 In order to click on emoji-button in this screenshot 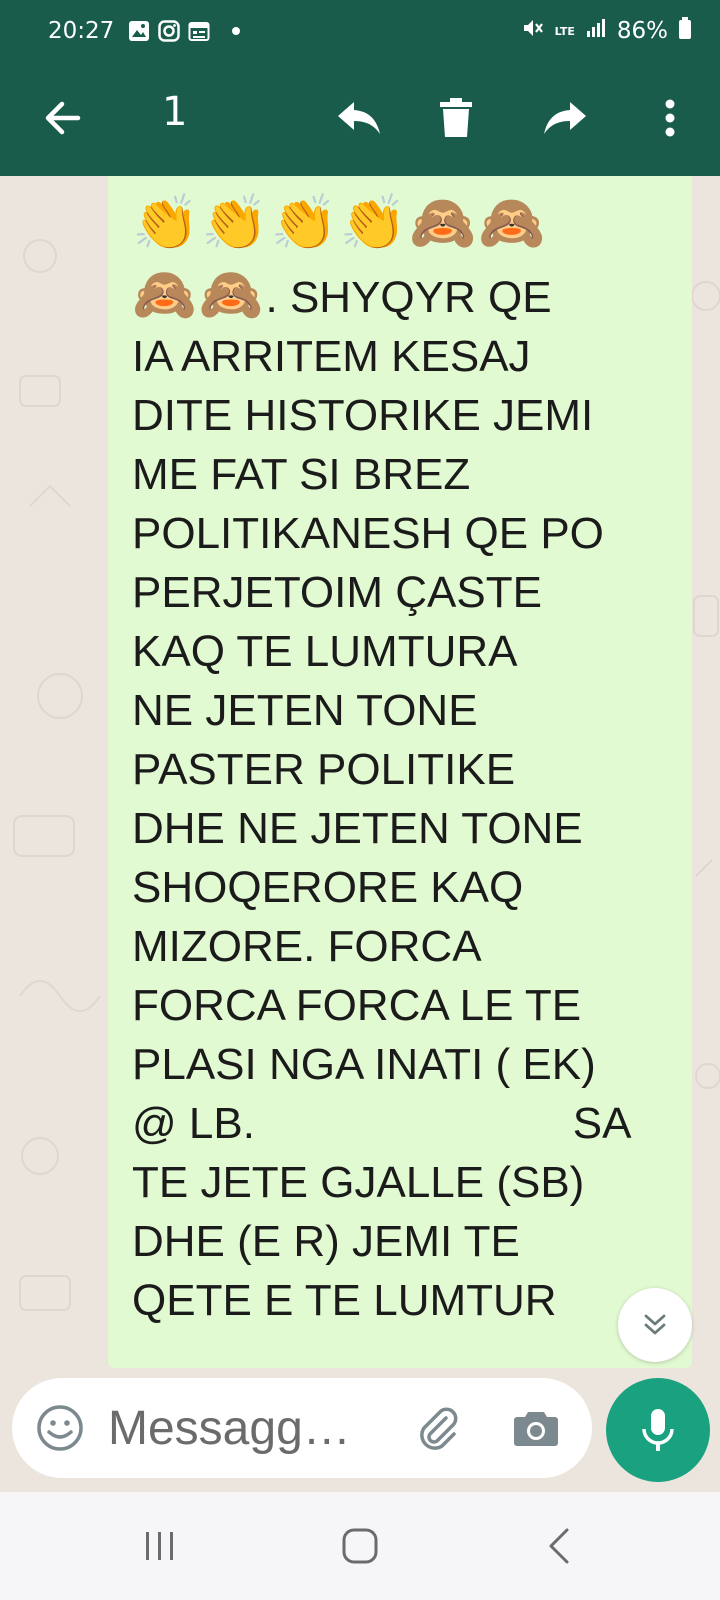, I will do `click(60, 1428)`.